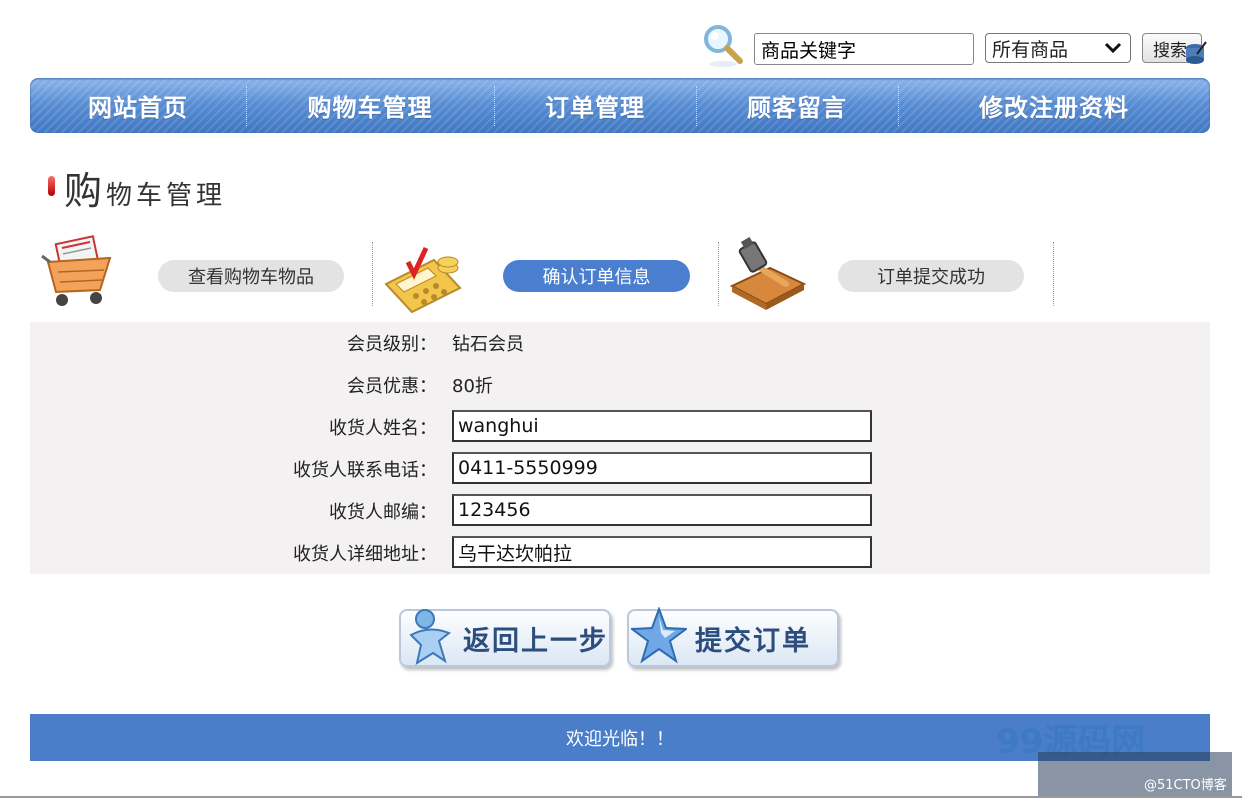  Describe the element at coordinates (251, 276) in the screenshot. I see `step-view-cart: 查看购物车物品` at that location.